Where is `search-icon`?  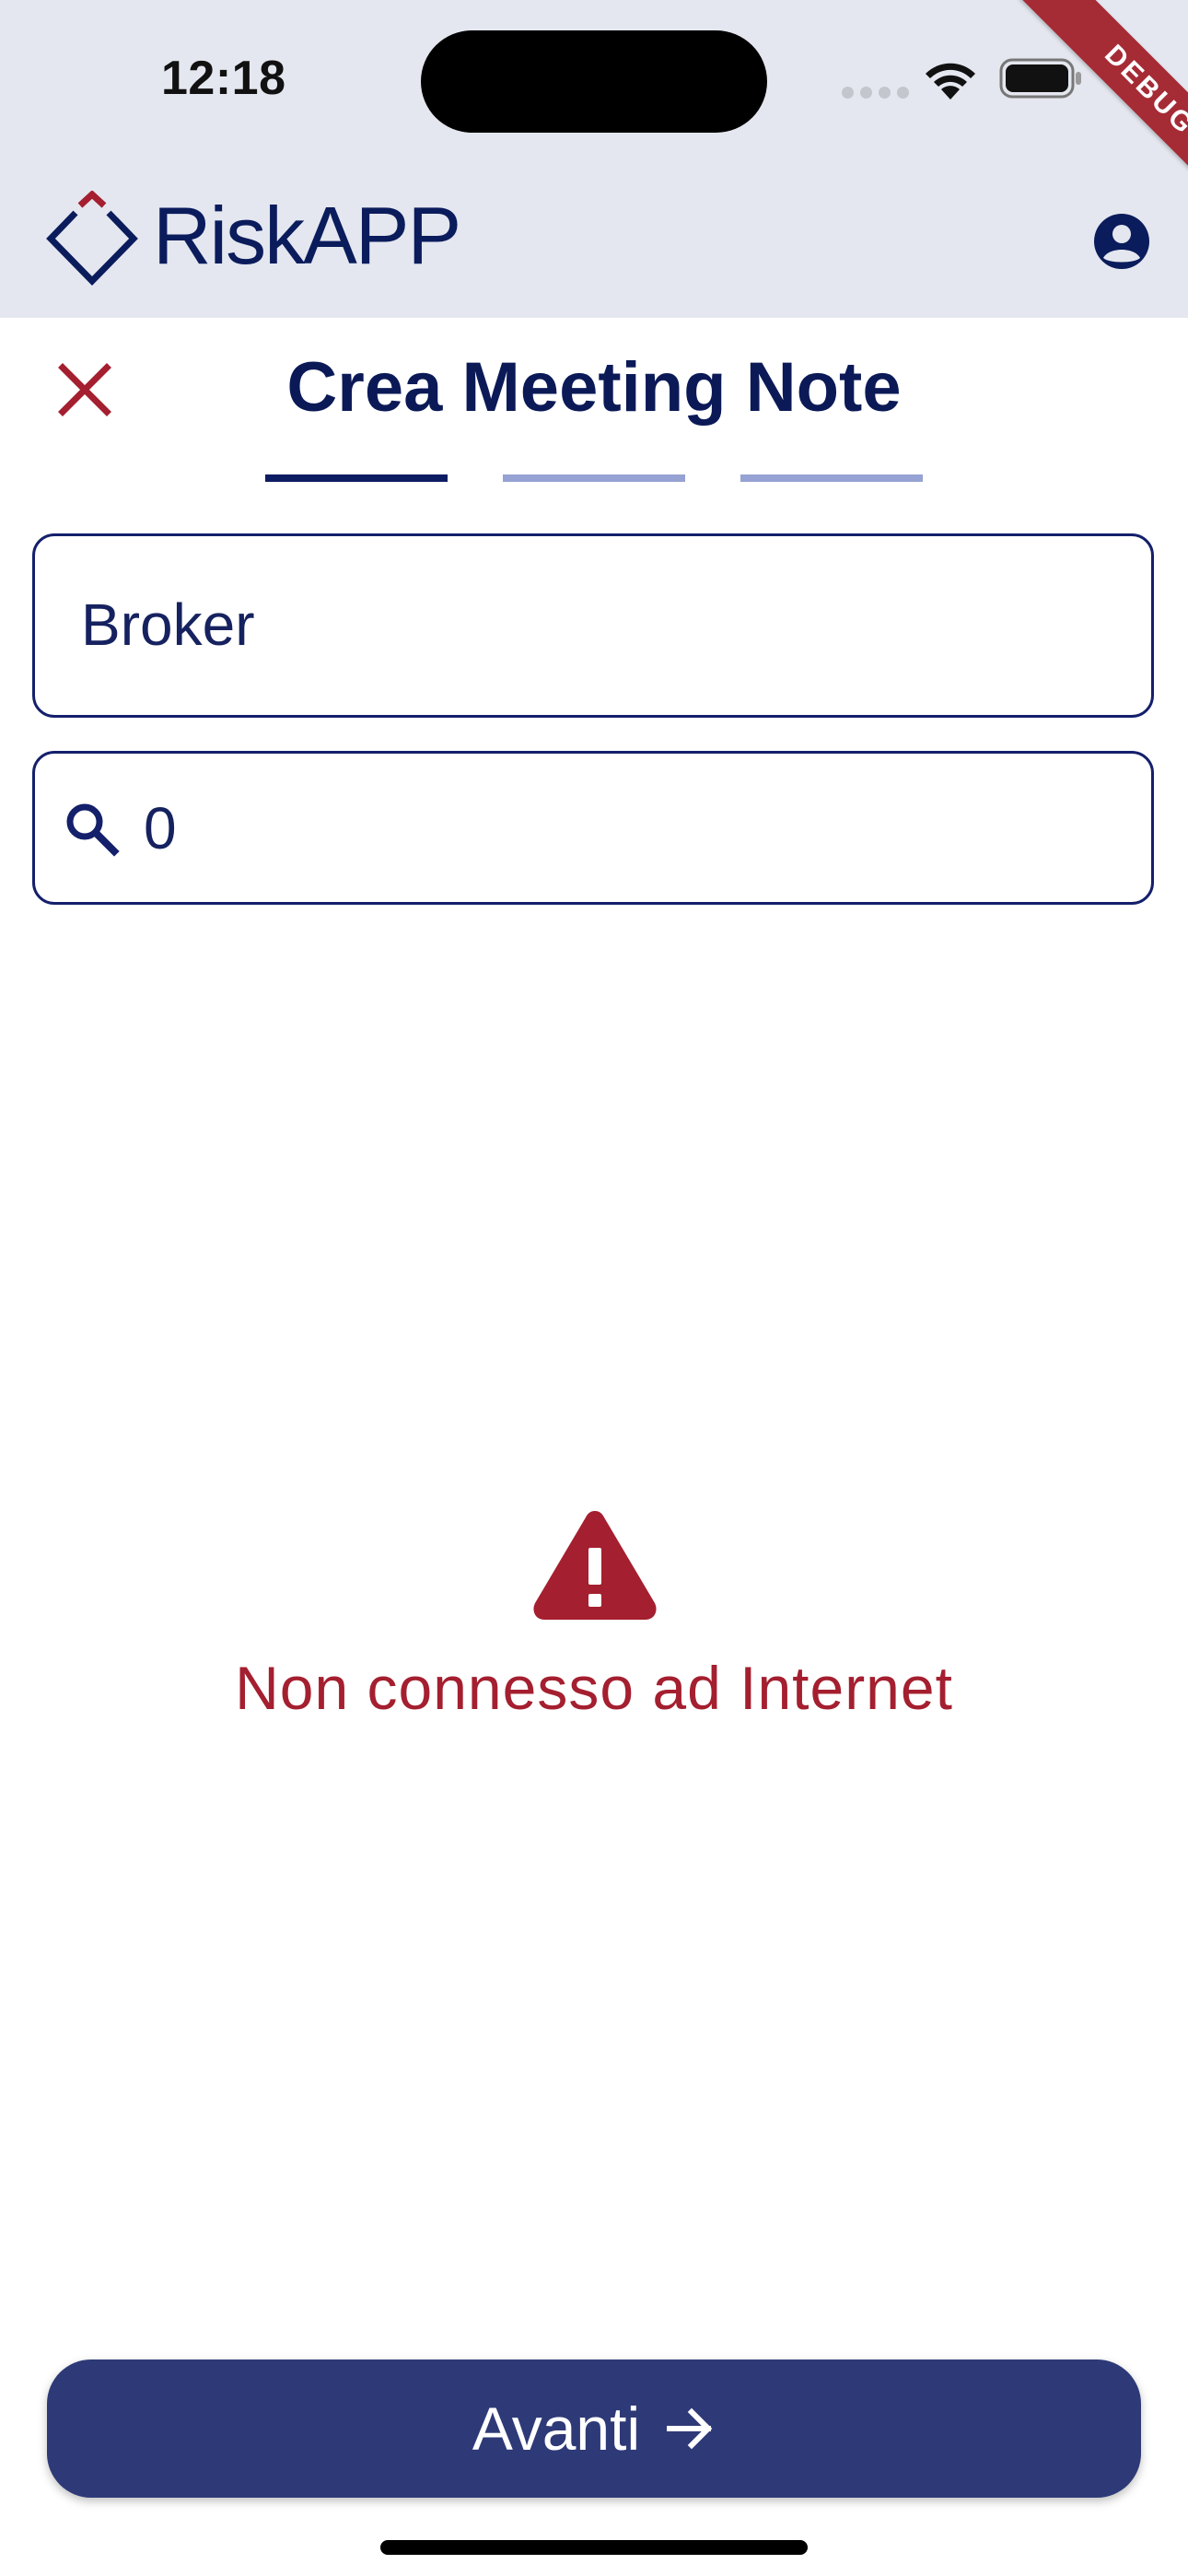 search-icon is located at coordinates (93, 830).